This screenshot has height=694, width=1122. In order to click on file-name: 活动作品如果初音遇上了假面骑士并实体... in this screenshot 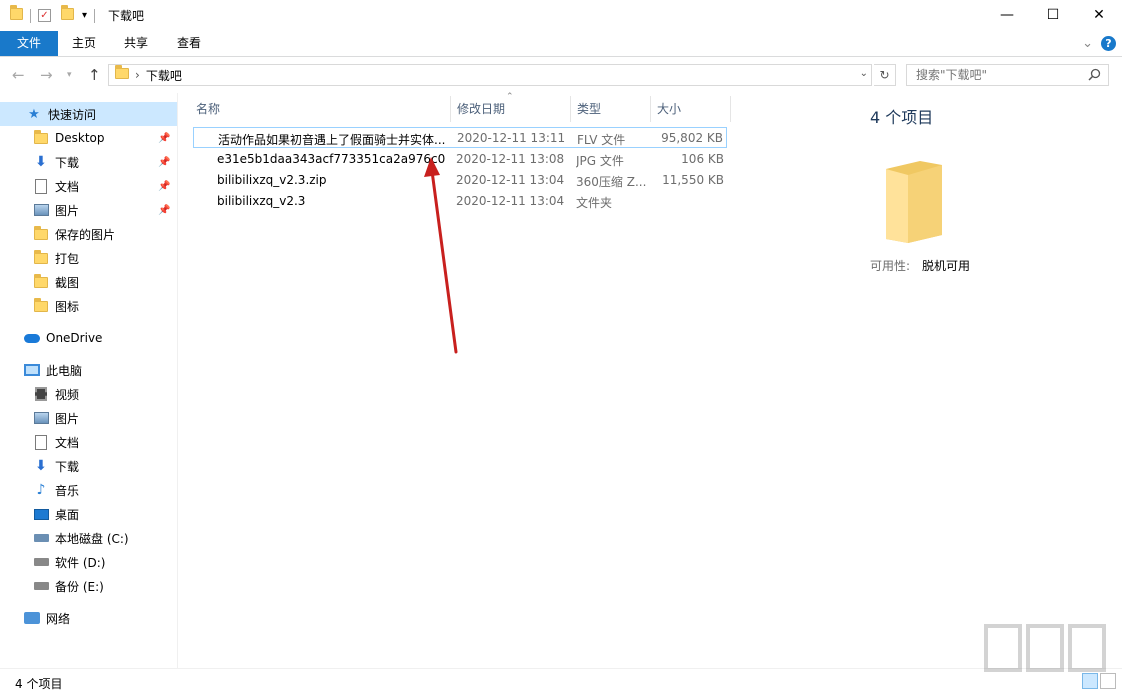, I will do `click(332, 140)`.